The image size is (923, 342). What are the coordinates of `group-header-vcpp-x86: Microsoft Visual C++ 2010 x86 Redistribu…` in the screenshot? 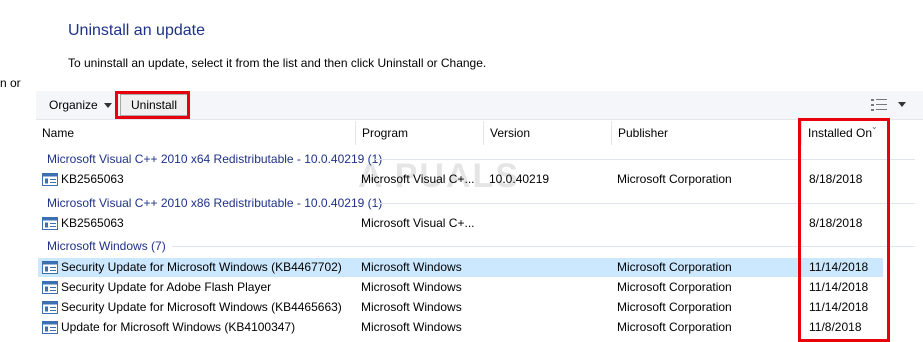 It's located at (214, 203).